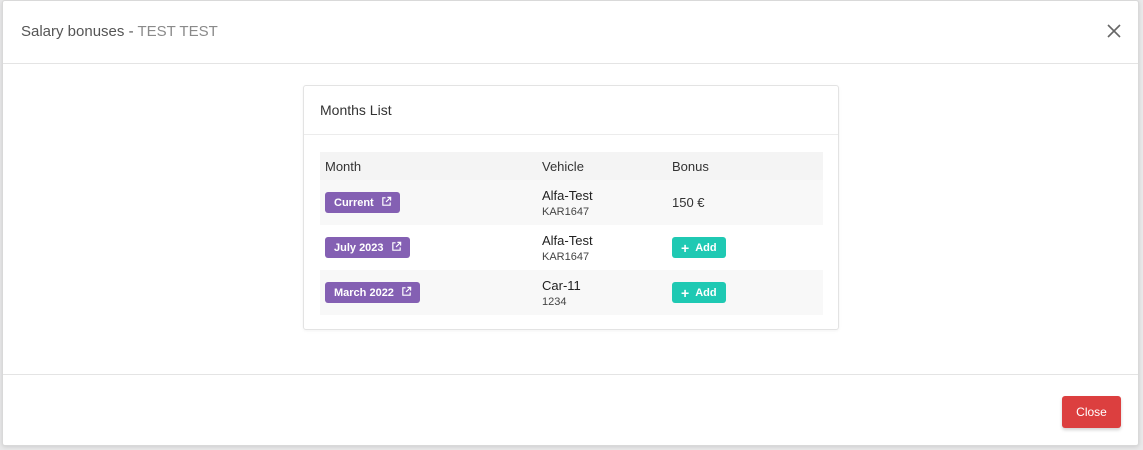 This screenshot has height=450, width=1143. Describe the element at coordinates (343, 166) in the screenshot. I see `header-month: Month` at that location.